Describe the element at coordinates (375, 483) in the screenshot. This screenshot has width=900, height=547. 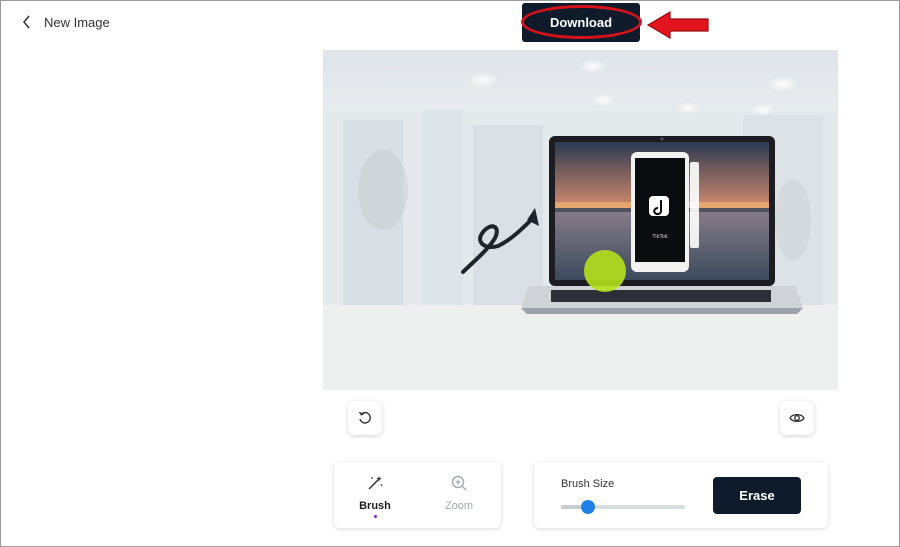
I see `magic-brush-icon` at that location.